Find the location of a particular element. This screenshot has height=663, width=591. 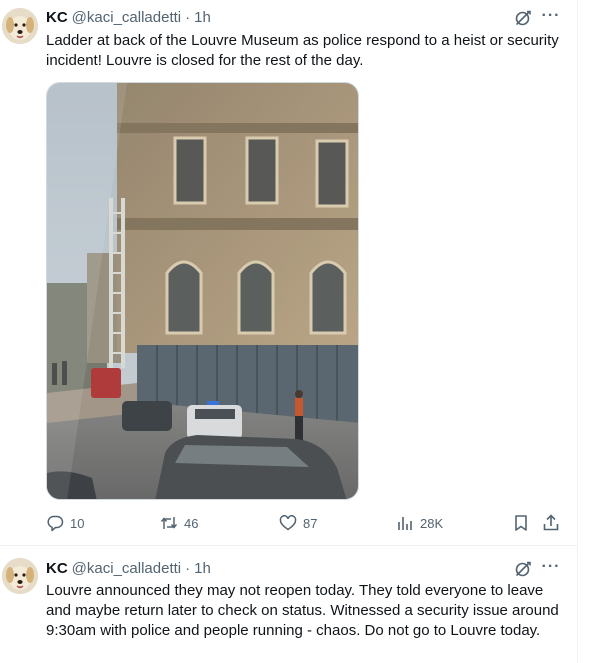

scrollbar is located at coordinates (585, 331).